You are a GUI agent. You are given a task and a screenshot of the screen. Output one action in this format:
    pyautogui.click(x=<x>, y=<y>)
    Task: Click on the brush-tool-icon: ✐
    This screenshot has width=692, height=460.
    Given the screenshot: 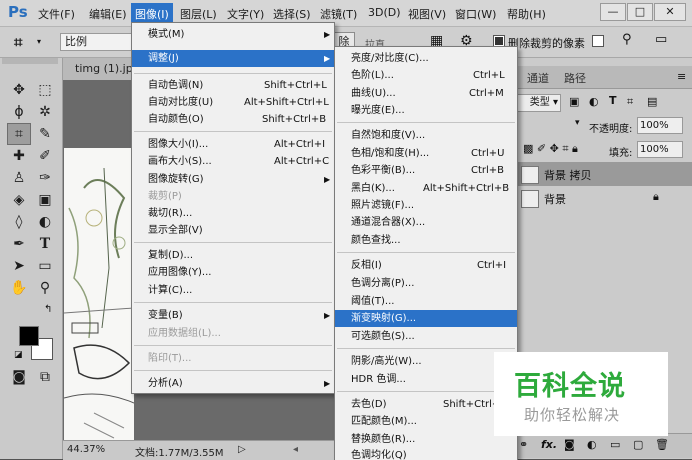 What is the action you would take?
    pyautogui.click(x=45, y=156)
    